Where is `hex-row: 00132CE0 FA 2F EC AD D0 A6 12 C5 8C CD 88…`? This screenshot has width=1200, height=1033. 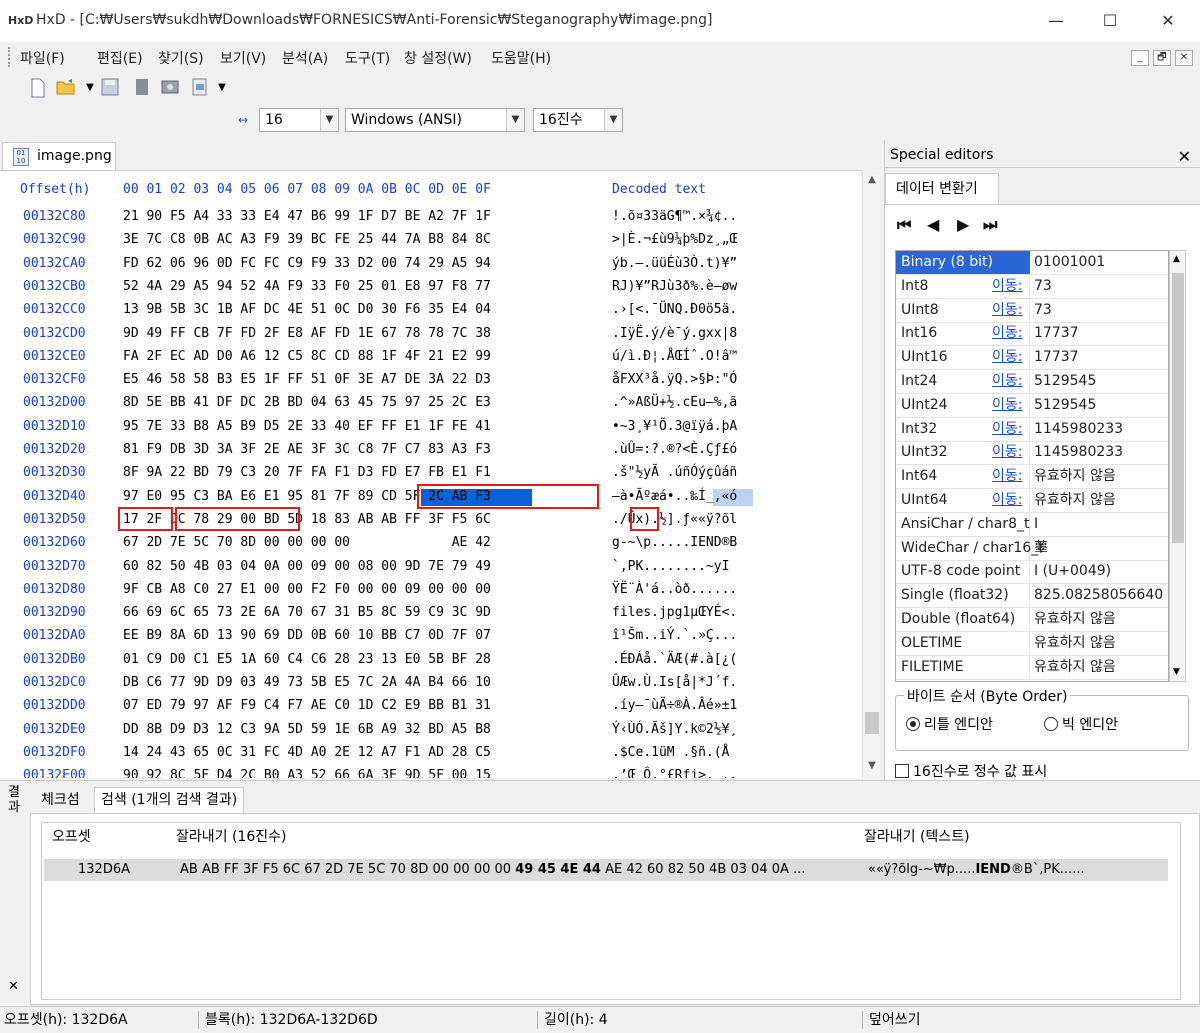 hex-row: 00132CE0 FA 2F EC AD D0 A6 12 C5 8C CD 88… is located at coordinates (431, 360).